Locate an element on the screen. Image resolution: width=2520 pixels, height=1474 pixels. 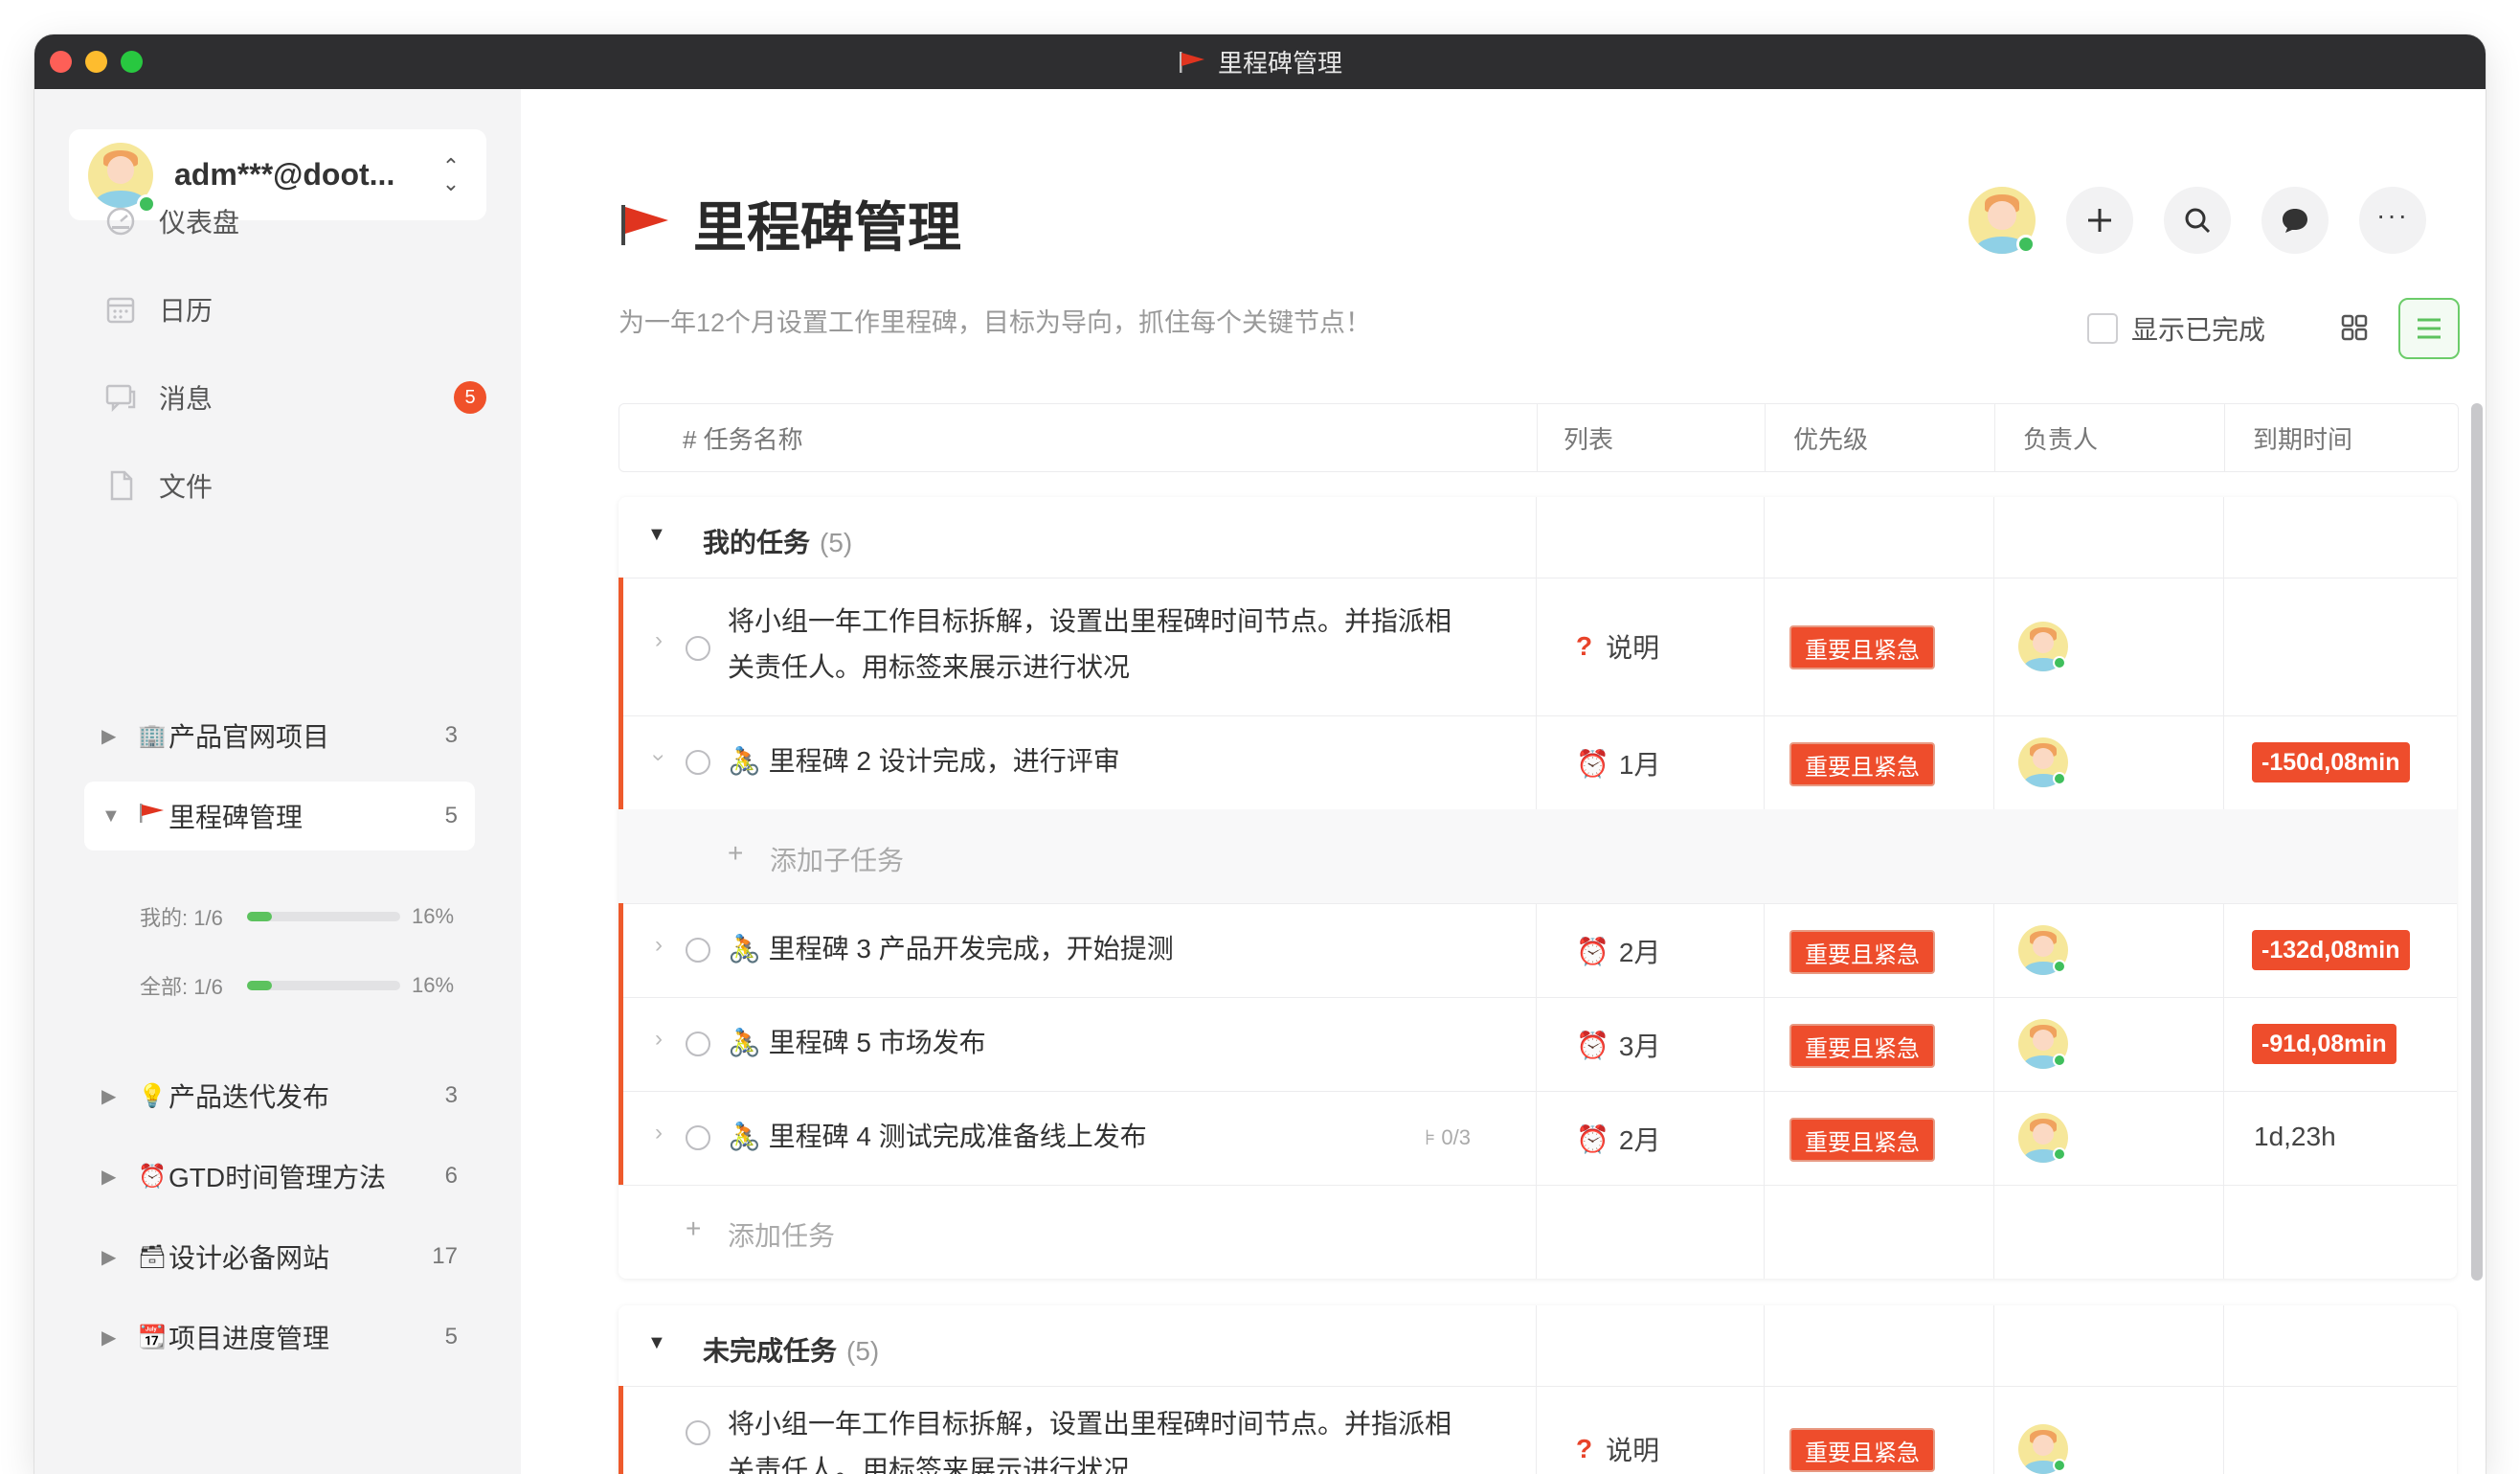
calendar-icon is located at coordinates (121, 309).